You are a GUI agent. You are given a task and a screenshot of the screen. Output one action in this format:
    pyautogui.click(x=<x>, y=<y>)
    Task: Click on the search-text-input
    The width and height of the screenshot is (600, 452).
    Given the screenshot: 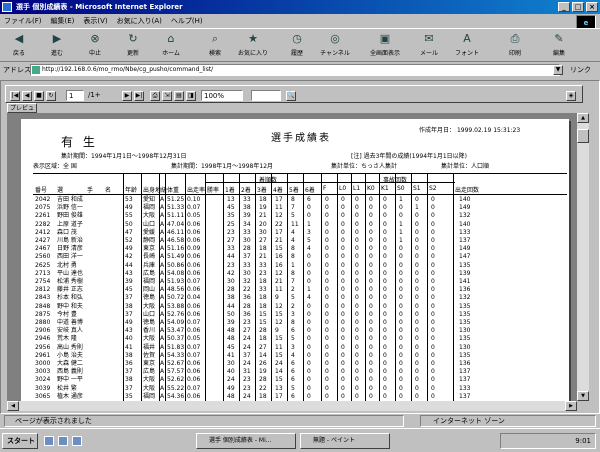 What is the action you would take?
    pyautogui.click(x=266, y=95)
    